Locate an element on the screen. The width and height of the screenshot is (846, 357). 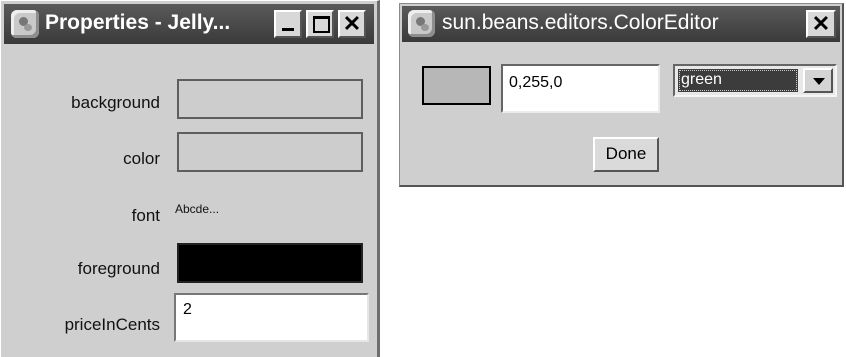
properties-title-bar: Properties - Jelly... ✕ is located at coordinates (189, 24).